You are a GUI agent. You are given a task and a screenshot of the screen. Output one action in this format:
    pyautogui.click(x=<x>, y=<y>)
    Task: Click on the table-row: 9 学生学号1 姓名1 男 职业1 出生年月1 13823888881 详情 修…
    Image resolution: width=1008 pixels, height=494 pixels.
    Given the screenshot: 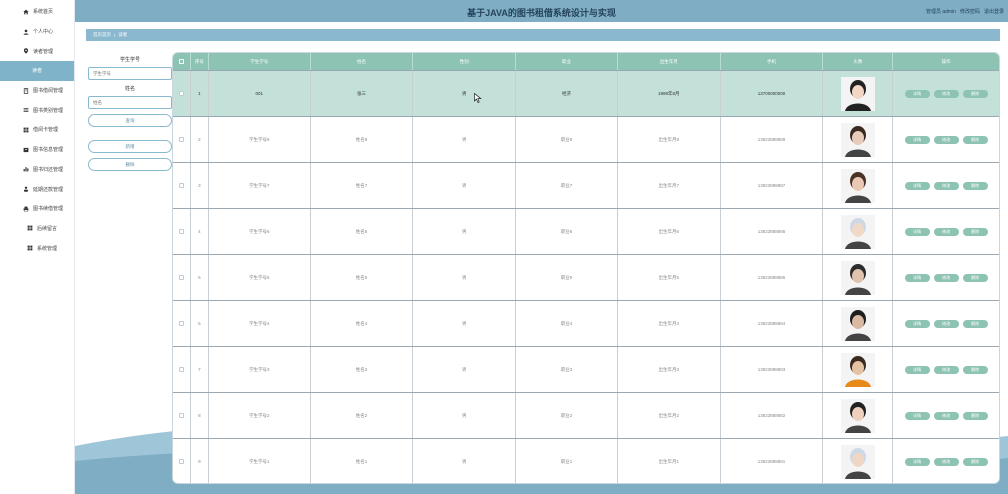 What is the action you would take?
    pyautogui.click(x=586, y=460)
    